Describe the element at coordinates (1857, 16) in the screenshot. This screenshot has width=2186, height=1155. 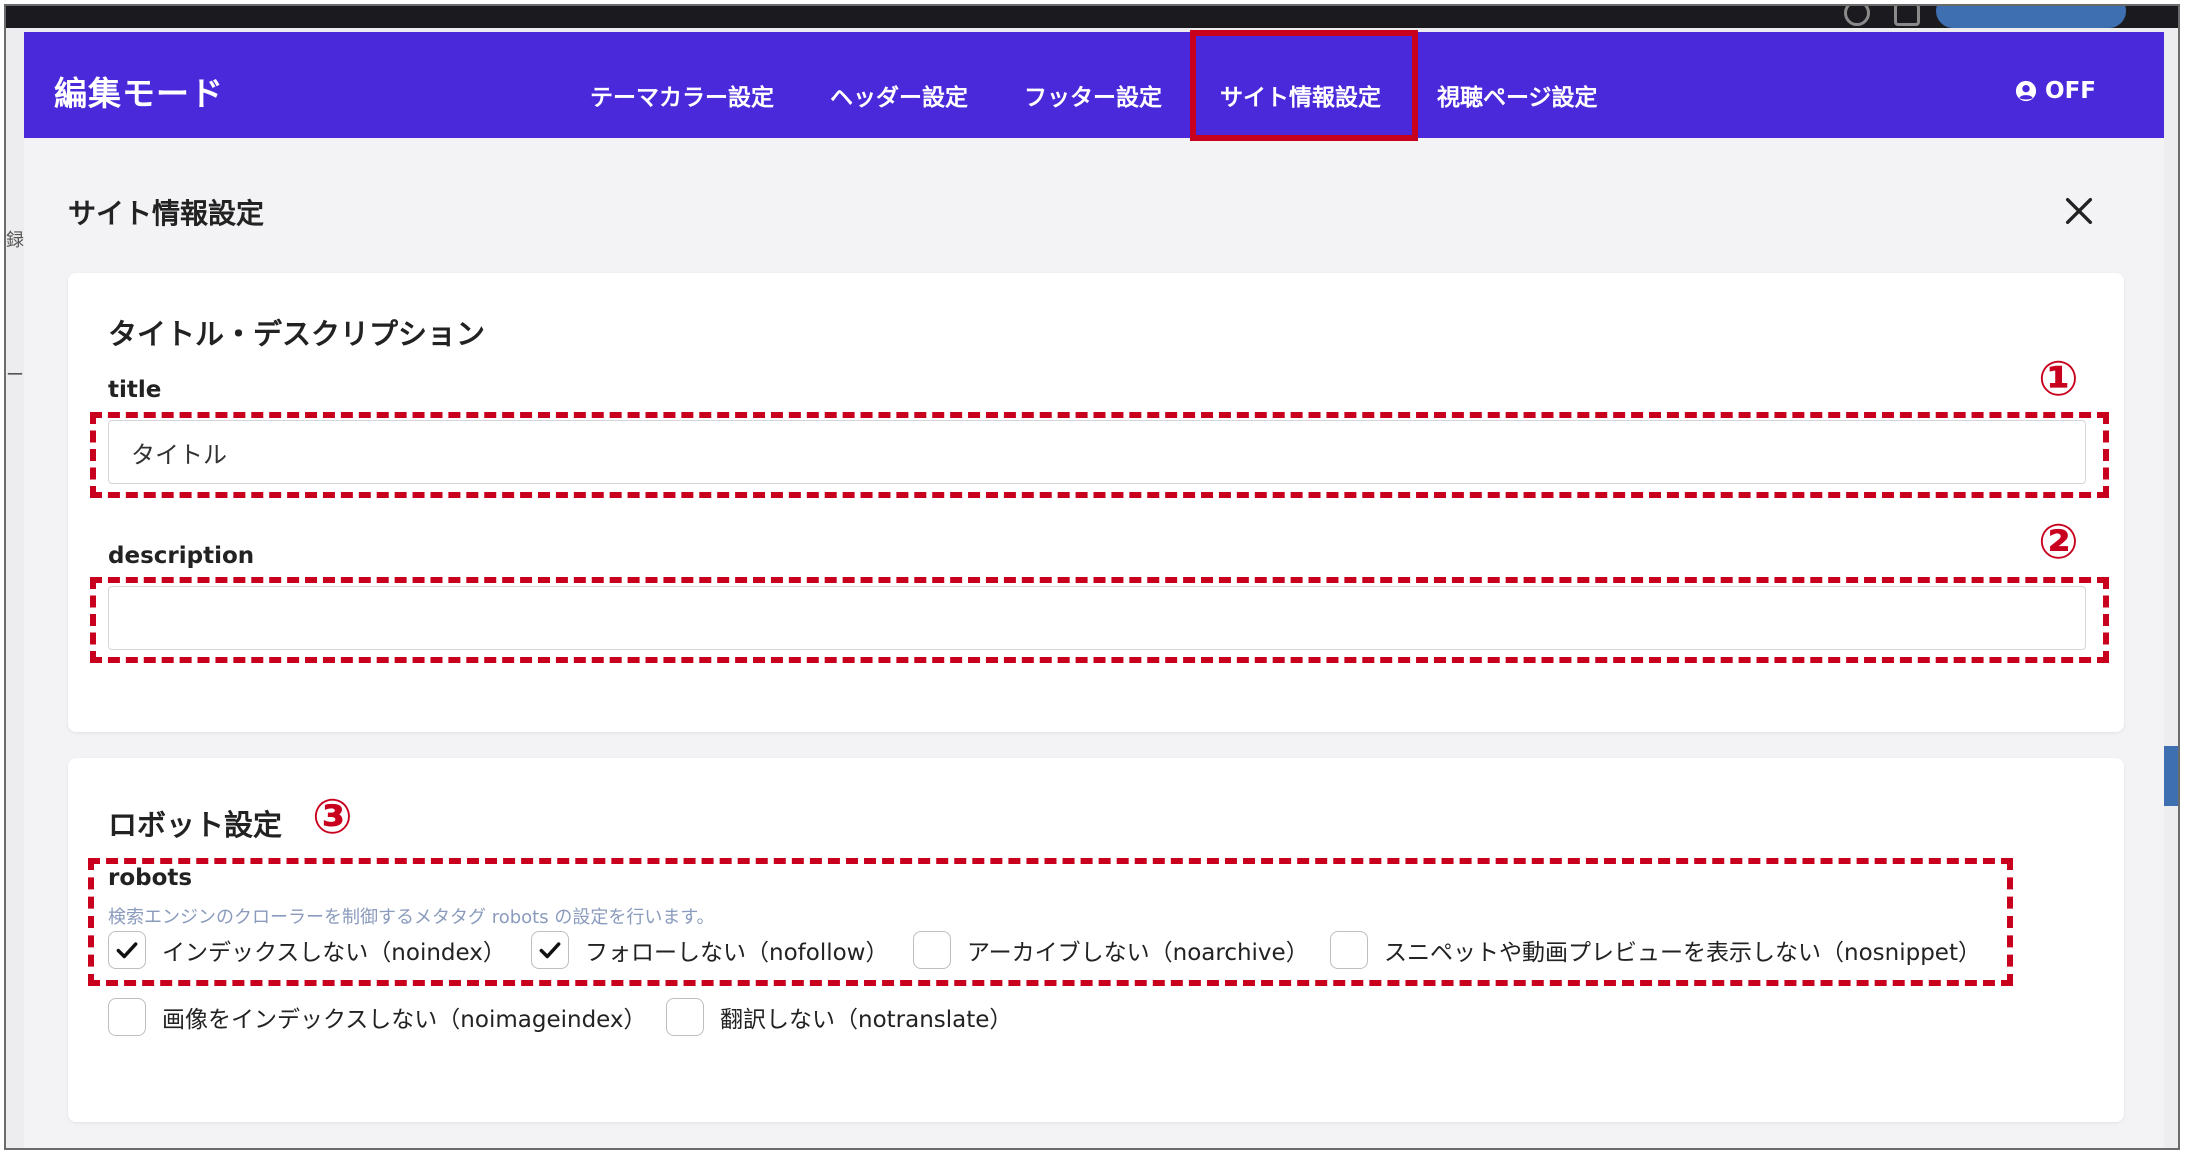
I see `help-icon` at that location.